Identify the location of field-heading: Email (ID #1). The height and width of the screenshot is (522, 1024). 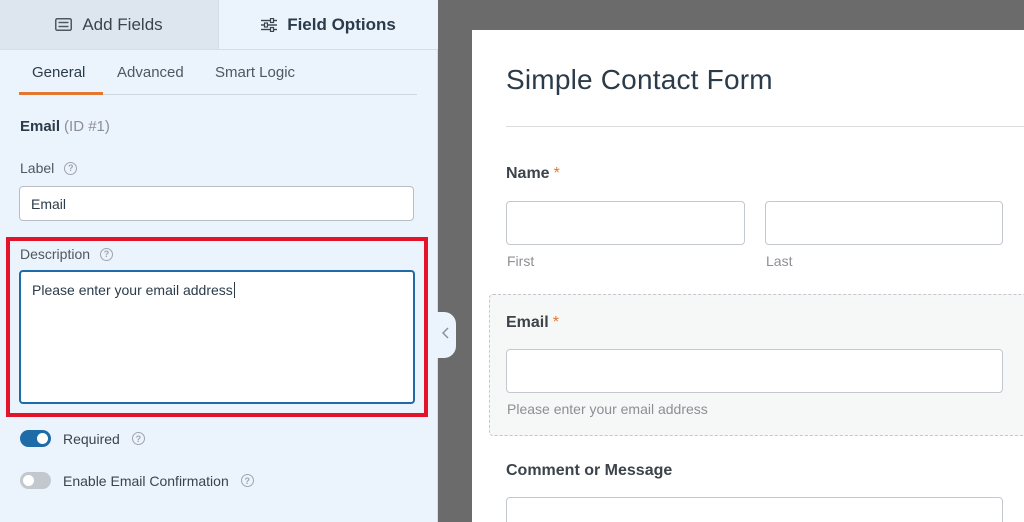
(65, 126).